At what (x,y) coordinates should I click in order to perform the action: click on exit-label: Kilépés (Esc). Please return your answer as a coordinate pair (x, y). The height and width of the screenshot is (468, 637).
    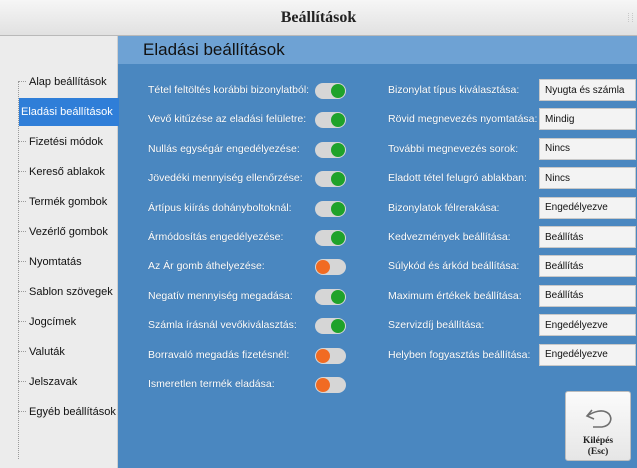
    Looking at the image, I should click on (598, 447).